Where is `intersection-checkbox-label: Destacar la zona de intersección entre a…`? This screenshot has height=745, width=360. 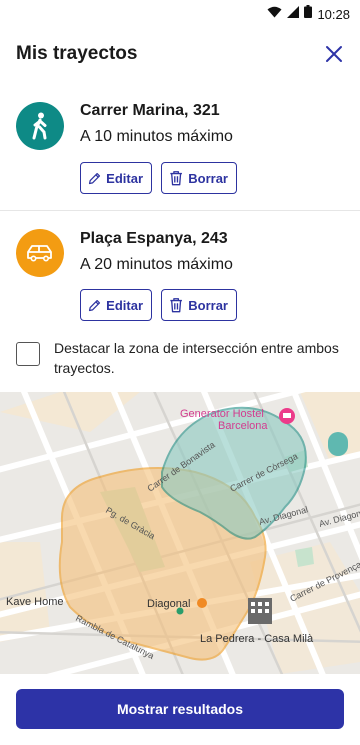
intersection-checkbox-label: Destacar la zona de intersección entre a… is located at coordinates (196, 358).